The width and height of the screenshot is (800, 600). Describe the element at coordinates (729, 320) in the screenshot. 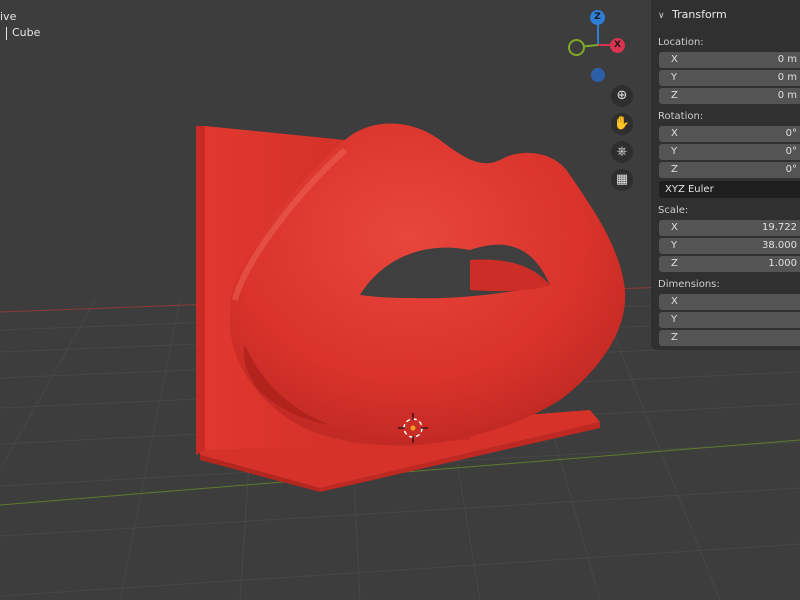

I see `dimensions-y-field: Y` at that location.